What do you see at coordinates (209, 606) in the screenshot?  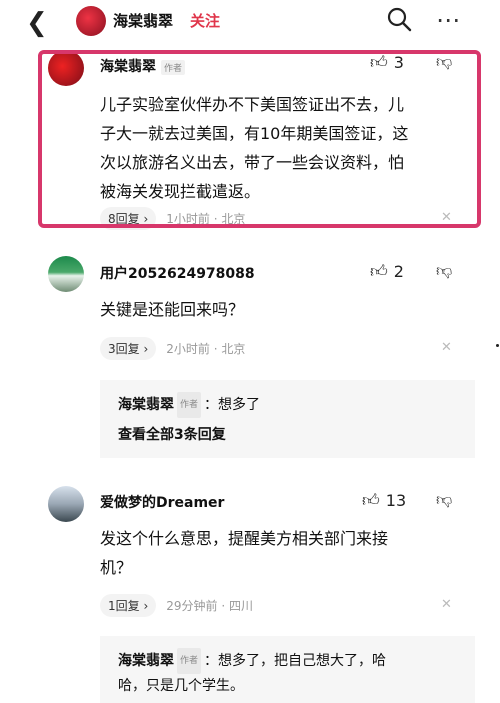 I see `timestamp-location: 29分钟前 · 四川` at bounding box center [209, 606].